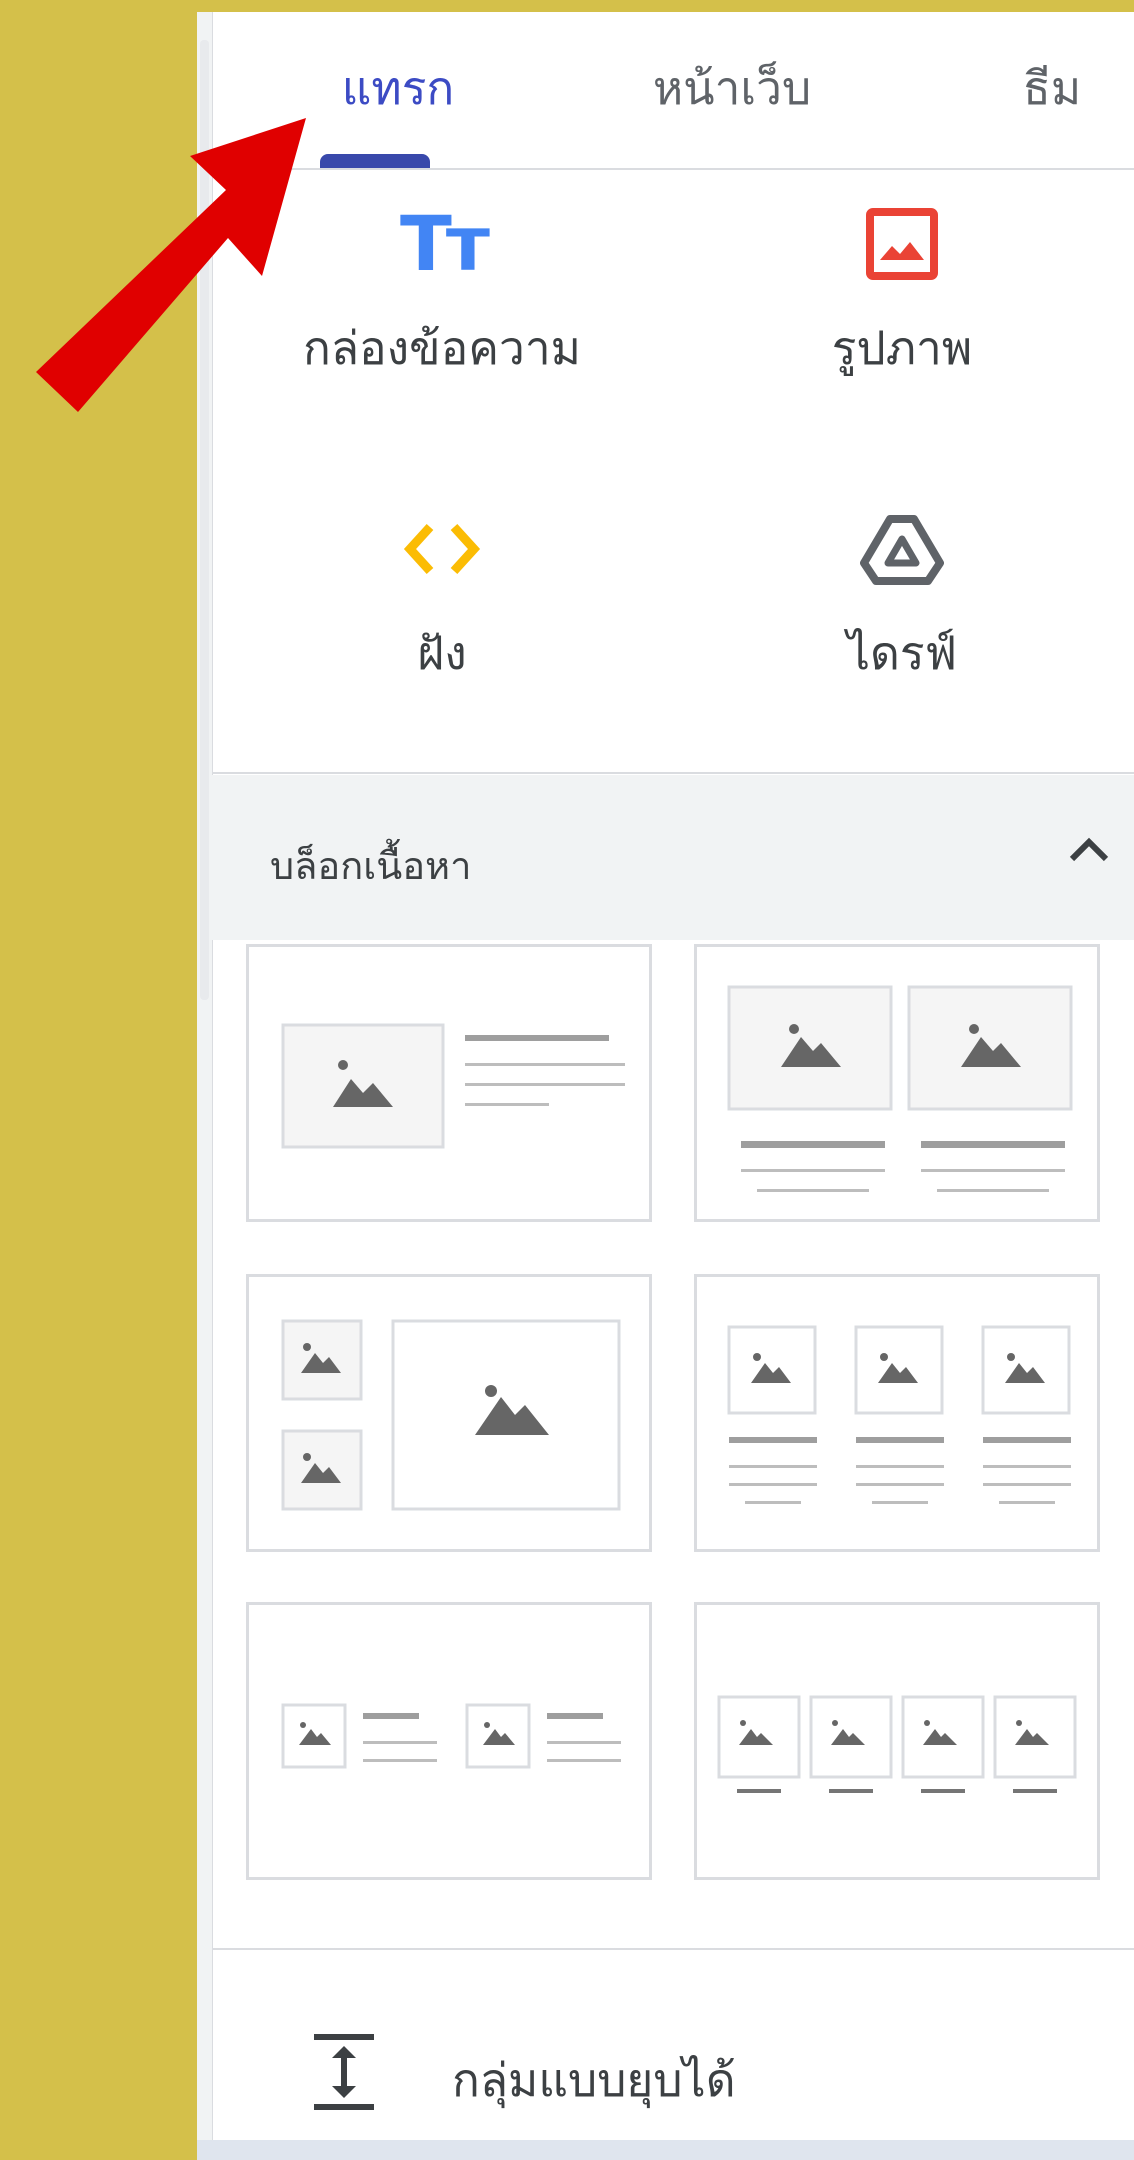 This screenshot has height=2160, width=1134. Describe the element at coordinates (902, 348) in the screenshot. I see `images-label: รูปภาพ` at that location.